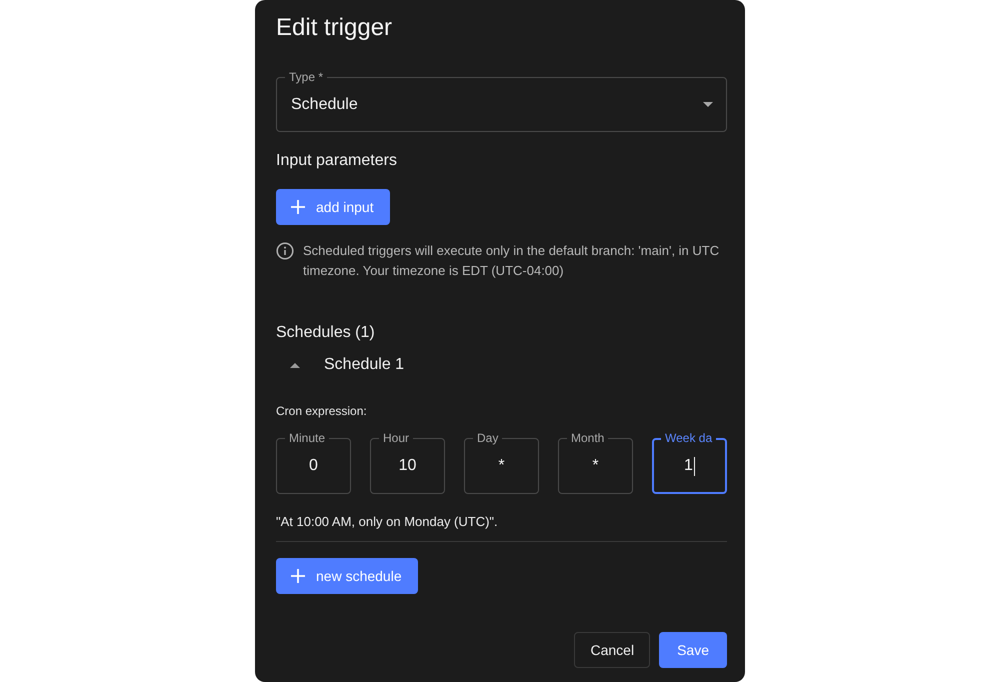 The image size is (1000, 682). I want to click on text-cursor-icon, so click(694, 466).